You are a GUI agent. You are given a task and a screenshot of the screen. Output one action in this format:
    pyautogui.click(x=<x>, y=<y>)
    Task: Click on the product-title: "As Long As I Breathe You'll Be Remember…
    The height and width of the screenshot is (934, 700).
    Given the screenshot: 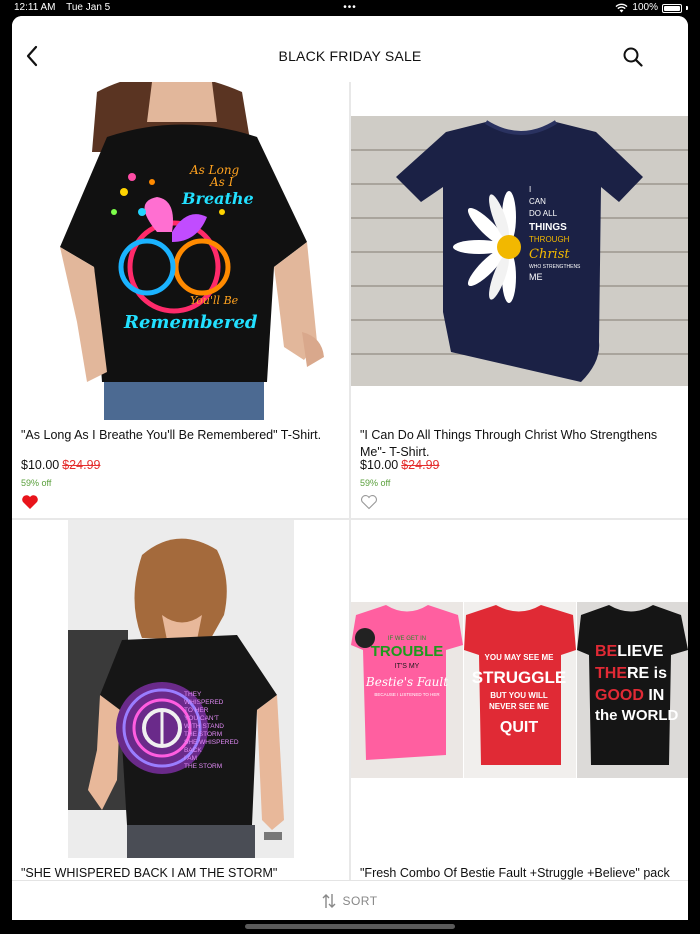 What is the action you would take?
    pyautogui.click(x=181, y=435)
    